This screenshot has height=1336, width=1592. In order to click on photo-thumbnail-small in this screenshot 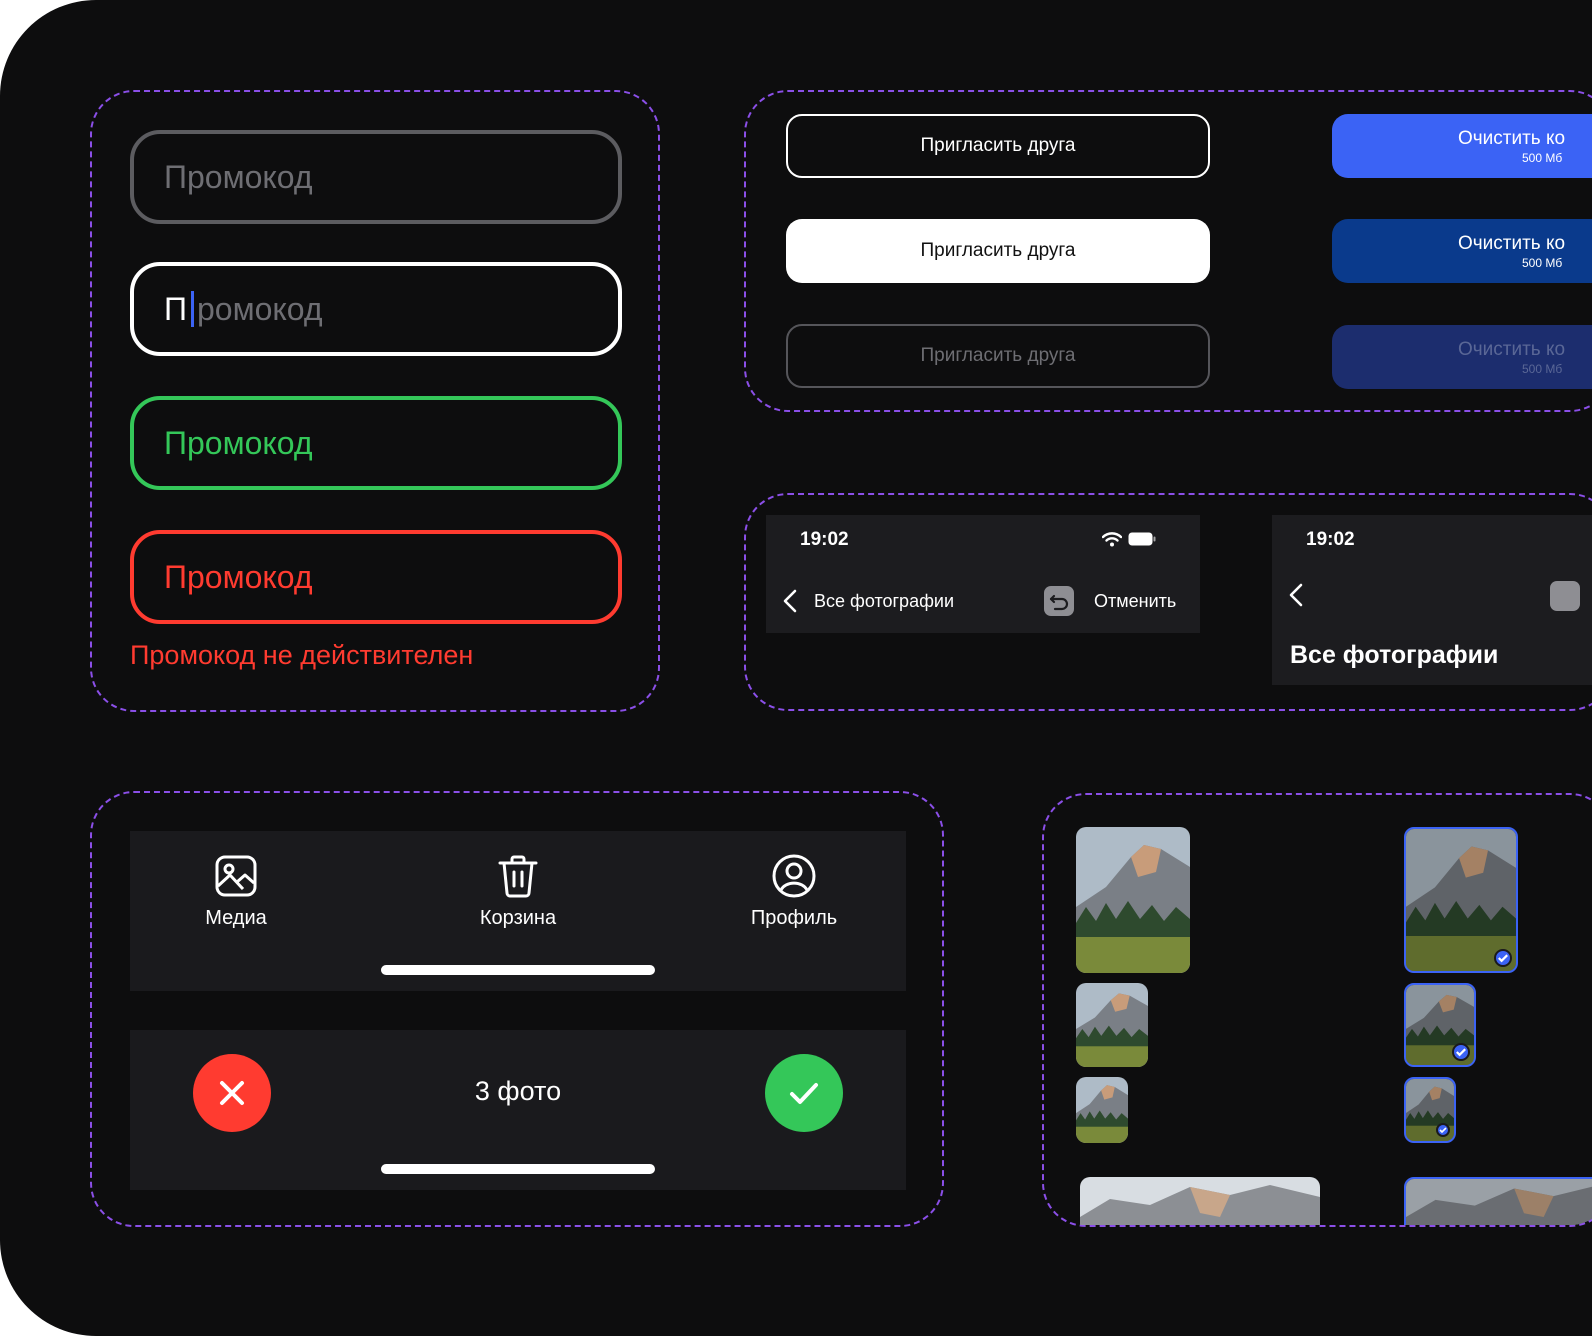, I will do `click(1102, 1110)`.